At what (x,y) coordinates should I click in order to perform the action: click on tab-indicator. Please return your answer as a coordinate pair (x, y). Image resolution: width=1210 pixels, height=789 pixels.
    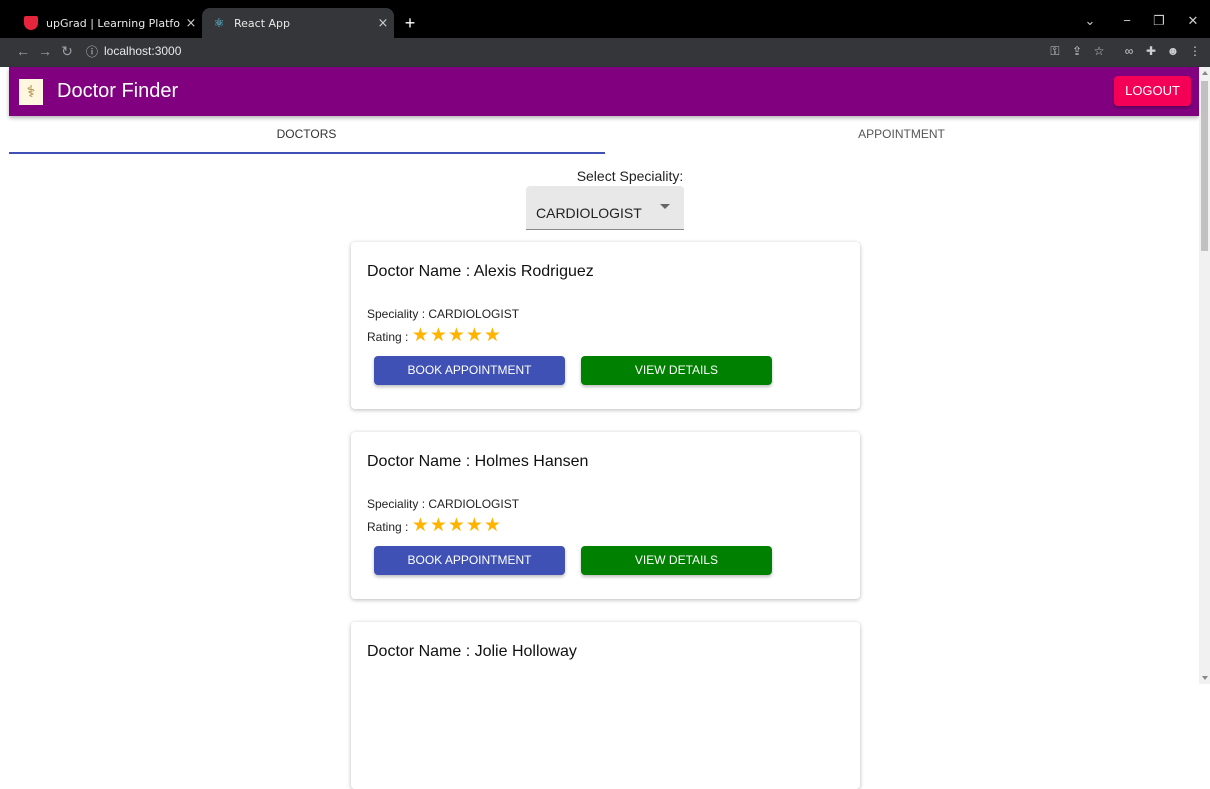
    Looking at the image, I should click on (307, 153).